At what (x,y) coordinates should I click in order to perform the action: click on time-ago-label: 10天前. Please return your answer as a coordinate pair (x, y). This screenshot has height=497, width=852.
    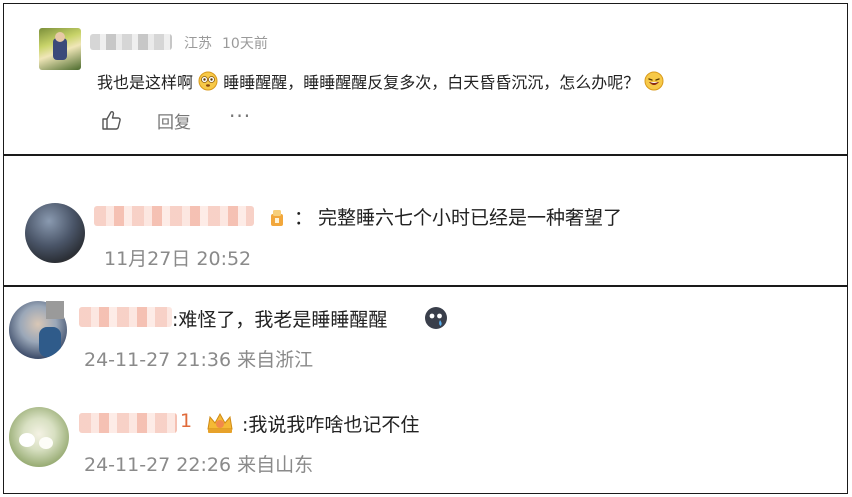
    Looking at the image, I should click on (245, 44).